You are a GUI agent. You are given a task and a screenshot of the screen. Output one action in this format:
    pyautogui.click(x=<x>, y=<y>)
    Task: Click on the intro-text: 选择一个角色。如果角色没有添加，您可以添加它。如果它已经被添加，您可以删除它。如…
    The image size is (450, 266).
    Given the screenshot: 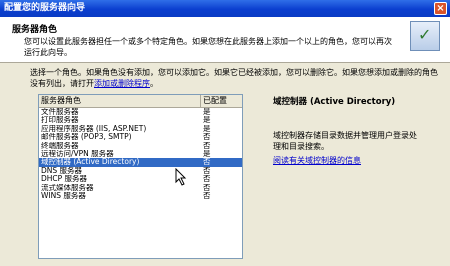 What is the action you would take?
    pyautogui.click(x=237, y=78)
    